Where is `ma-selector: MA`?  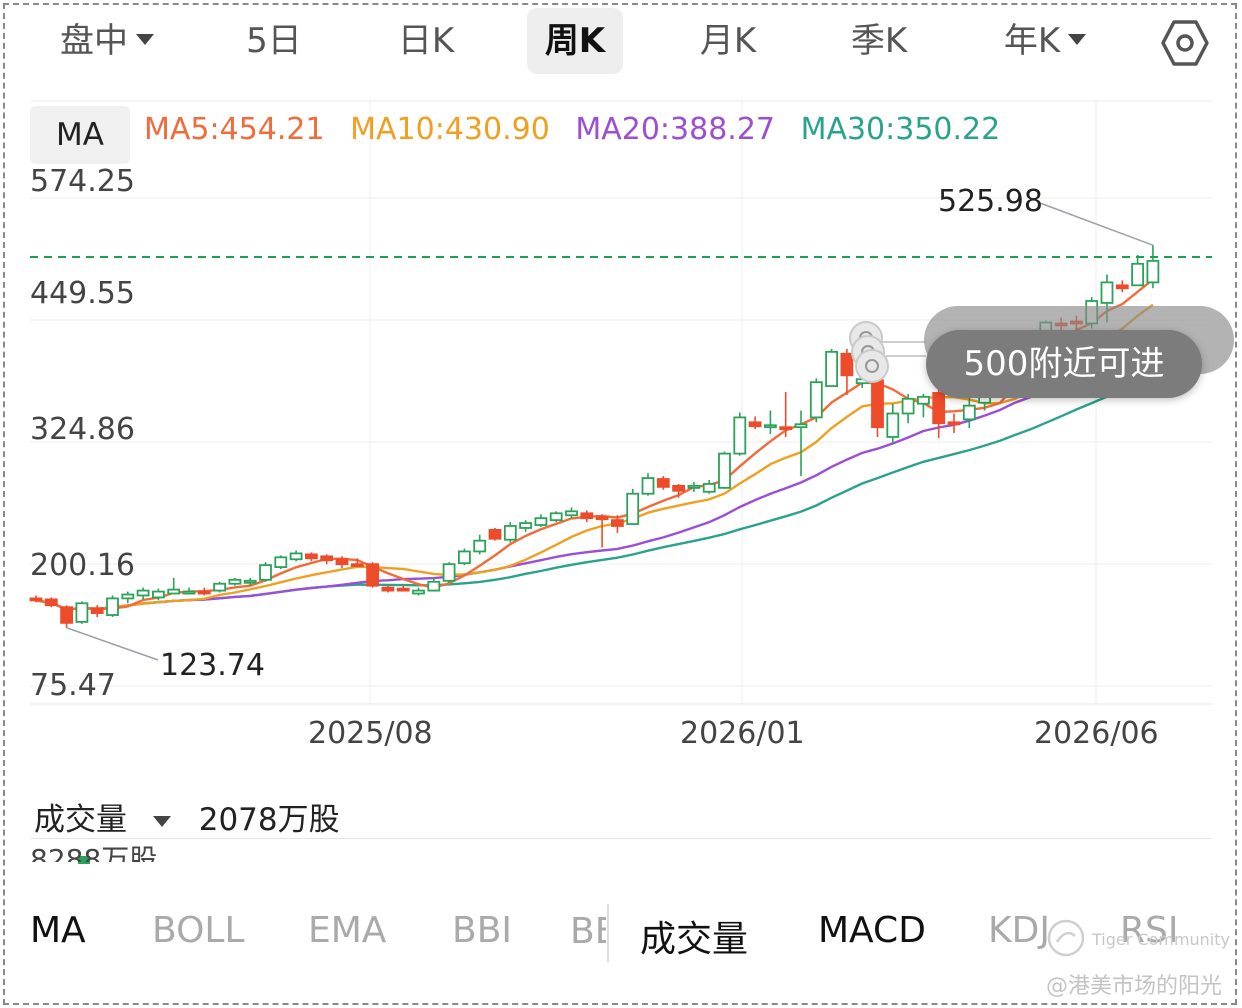
ma-selector: MA is located at coordinates (80, 135).